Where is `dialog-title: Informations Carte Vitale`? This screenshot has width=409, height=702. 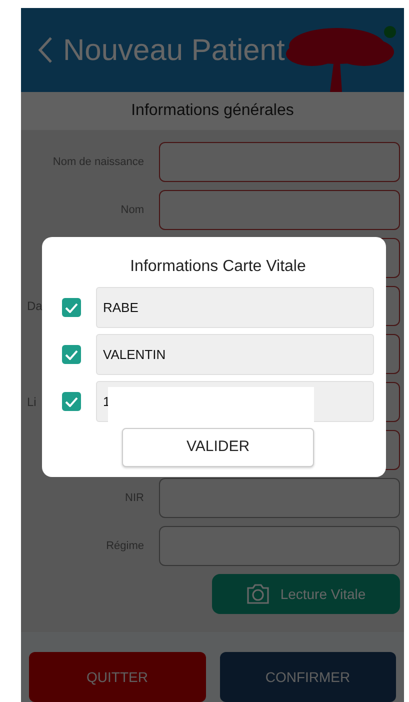 dialog-title: Informations Carte Vitale is located at coordinates (218, 267).